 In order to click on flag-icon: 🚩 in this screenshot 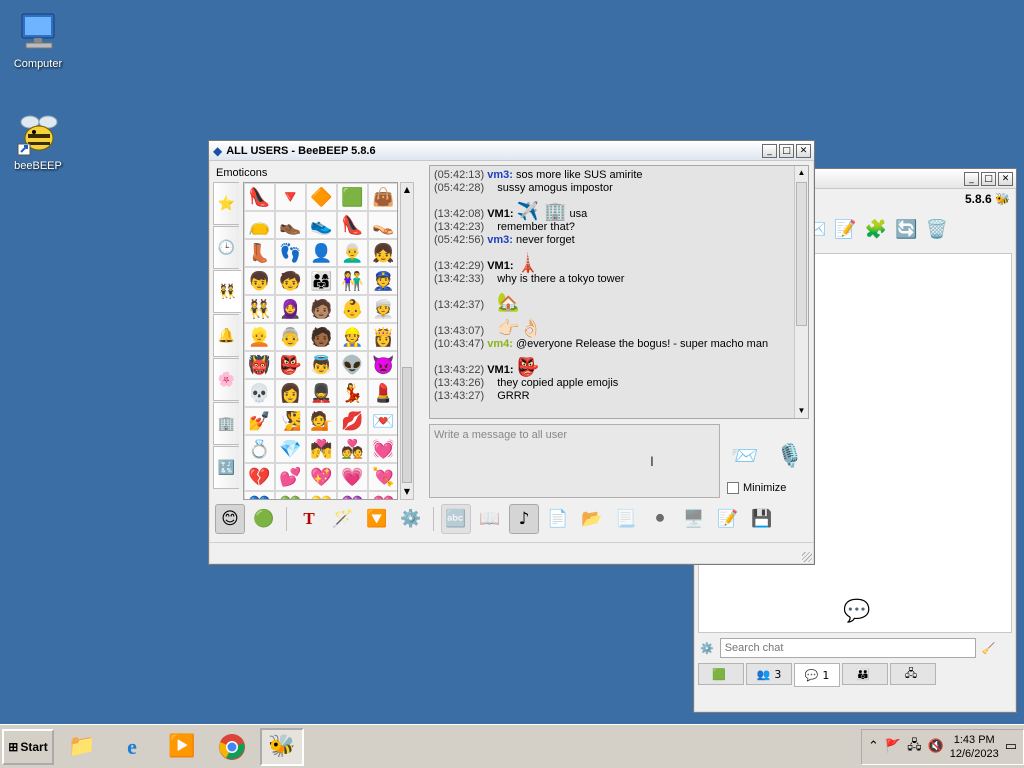, I will do `click(893, 746)`.